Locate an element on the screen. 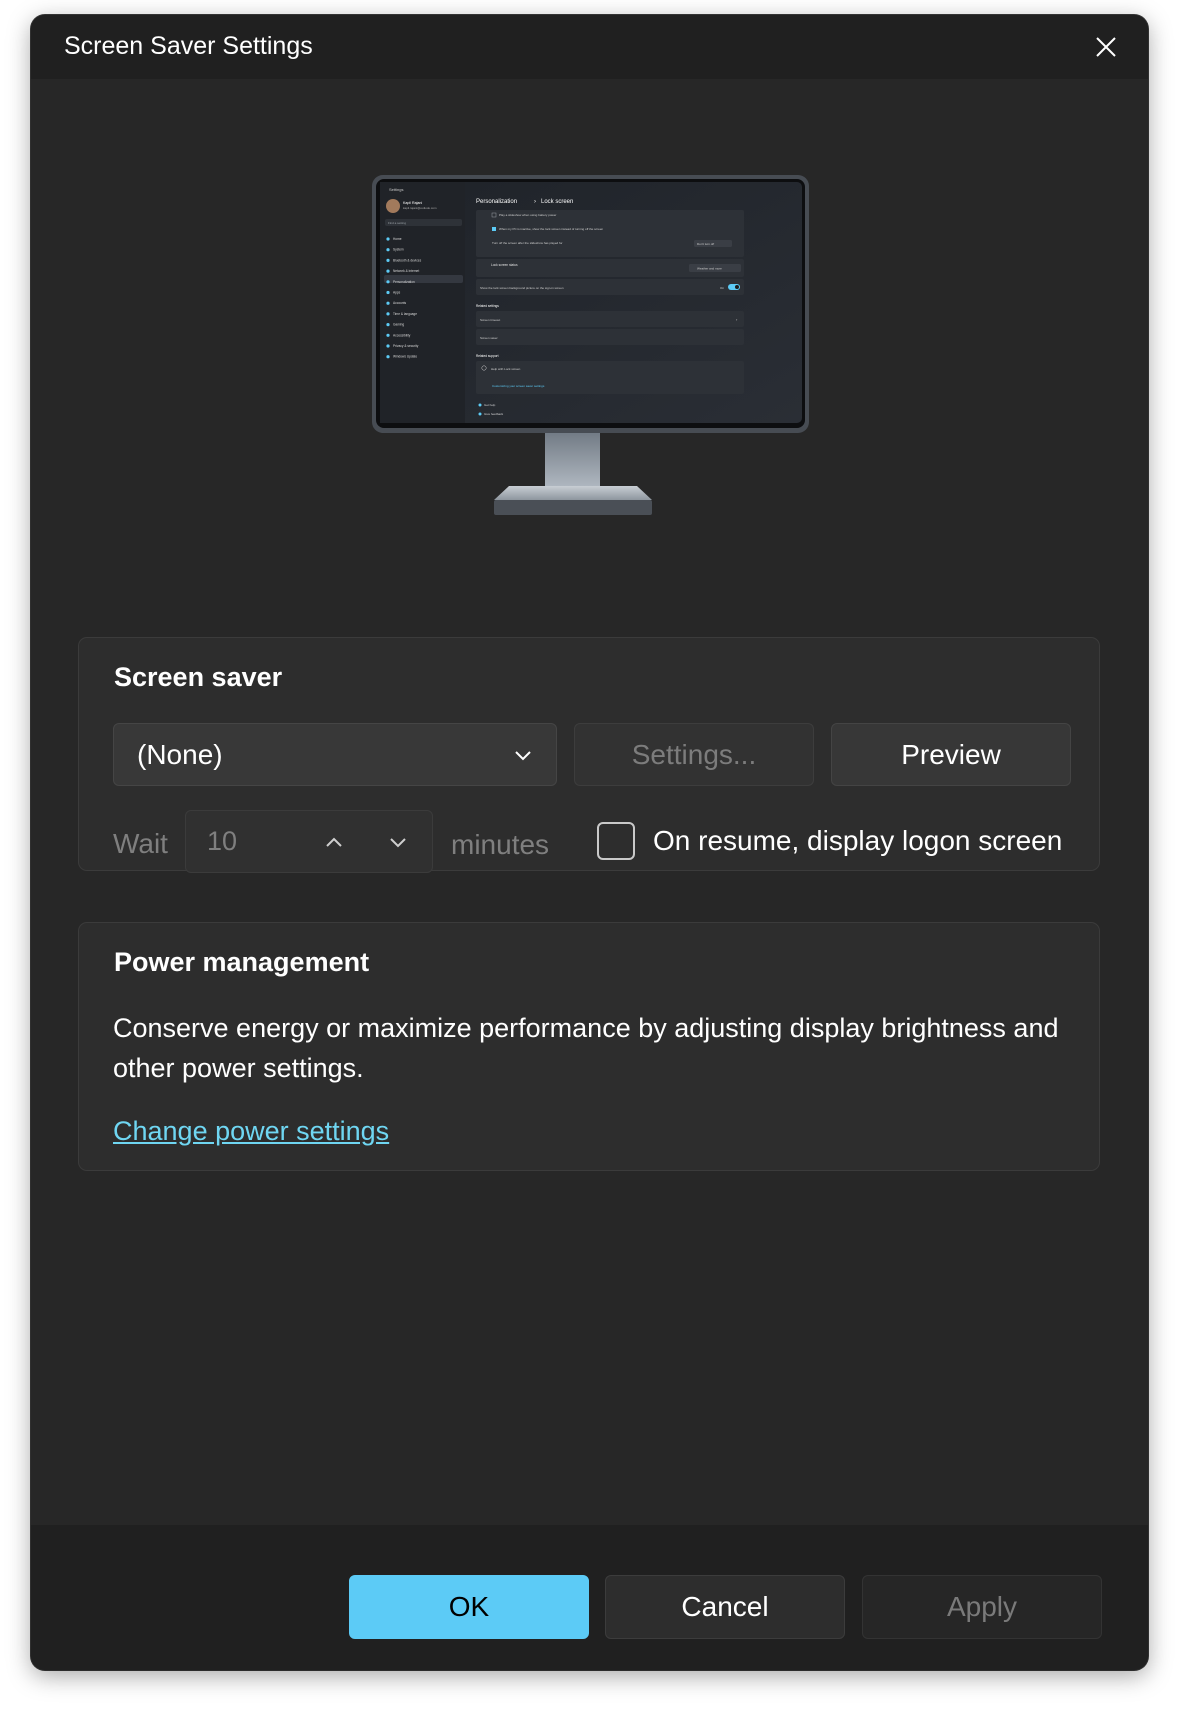 This screenshot has width=1180, height=1718. close-button is located at coordinates (1106, 47).